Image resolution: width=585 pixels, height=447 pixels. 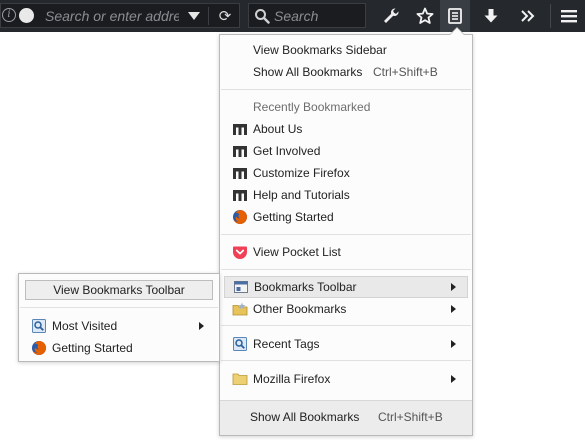 What do you see at coordinates (297, 252) in the screenshot?
I see `menu-item-label: View Pocket List` at bounding box center [297, 252].